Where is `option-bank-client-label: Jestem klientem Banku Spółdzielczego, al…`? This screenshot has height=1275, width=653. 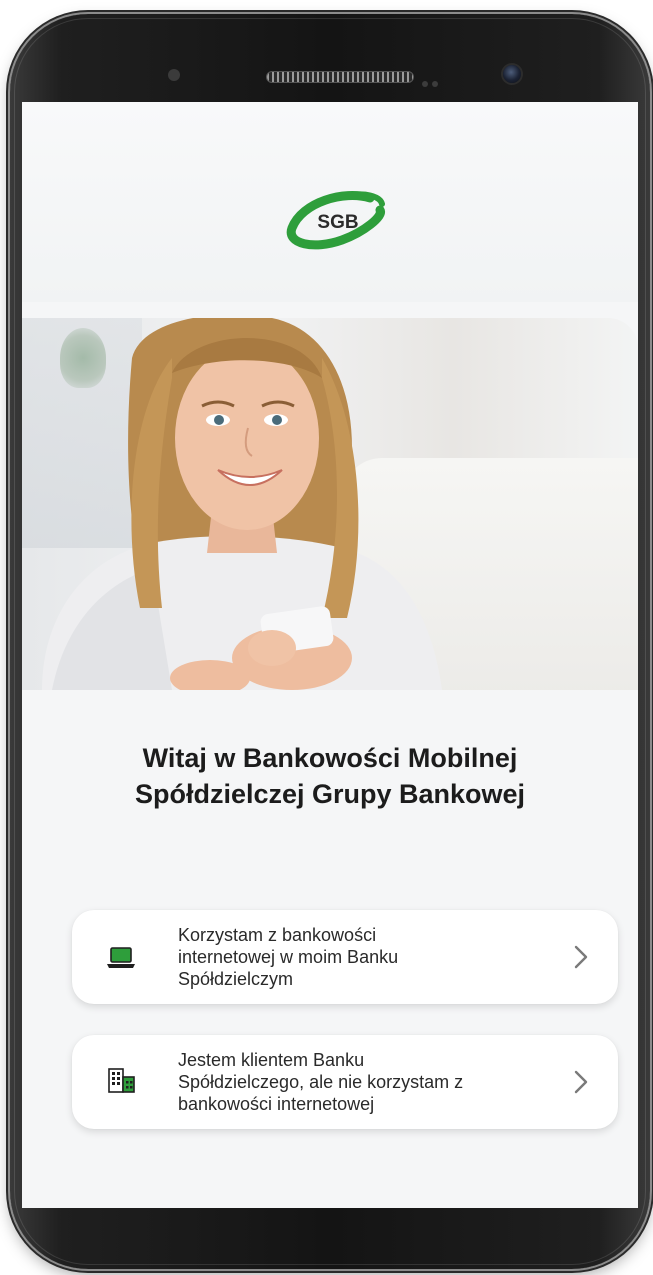 option-bank-client-label: Jestem klientem Banku Spółdzielczego, al… is located at coordinates (358, 1082).